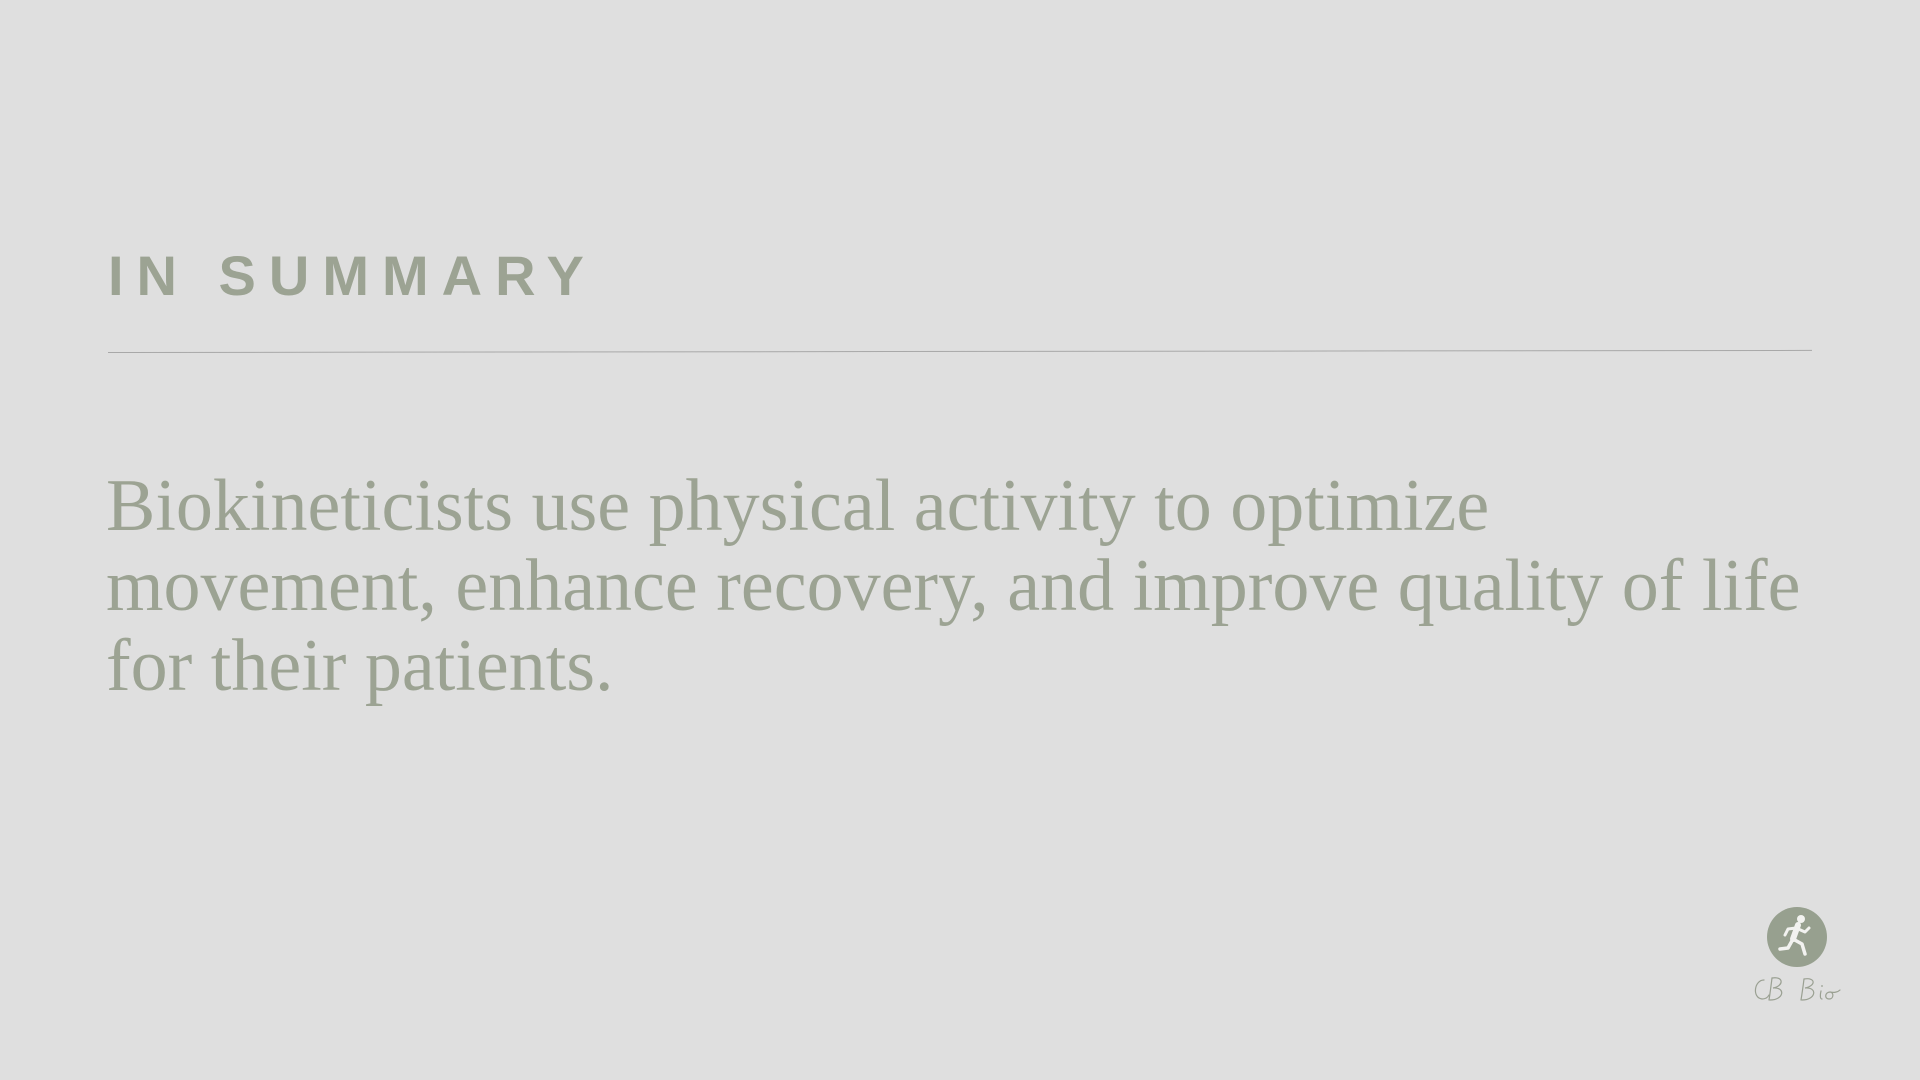 The width and height of the screenshot is (1920, 1080). I want to click on slide-heading: IN SUMMARY, so click(352, 275).